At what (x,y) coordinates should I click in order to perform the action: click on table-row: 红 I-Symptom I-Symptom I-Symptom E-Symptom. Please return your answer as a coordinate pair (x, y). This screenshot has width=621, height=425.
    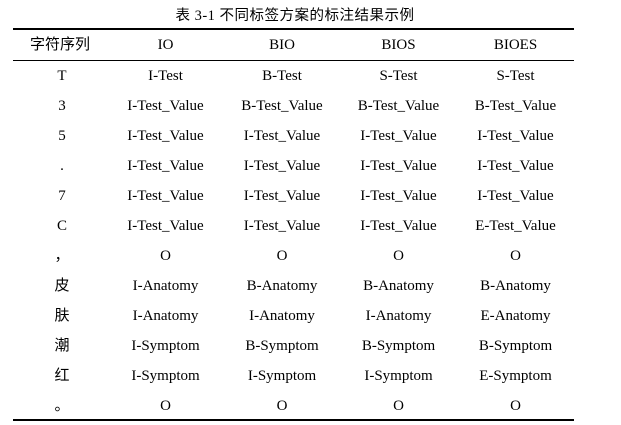
    Looking at the image, I should click on (293, 376).